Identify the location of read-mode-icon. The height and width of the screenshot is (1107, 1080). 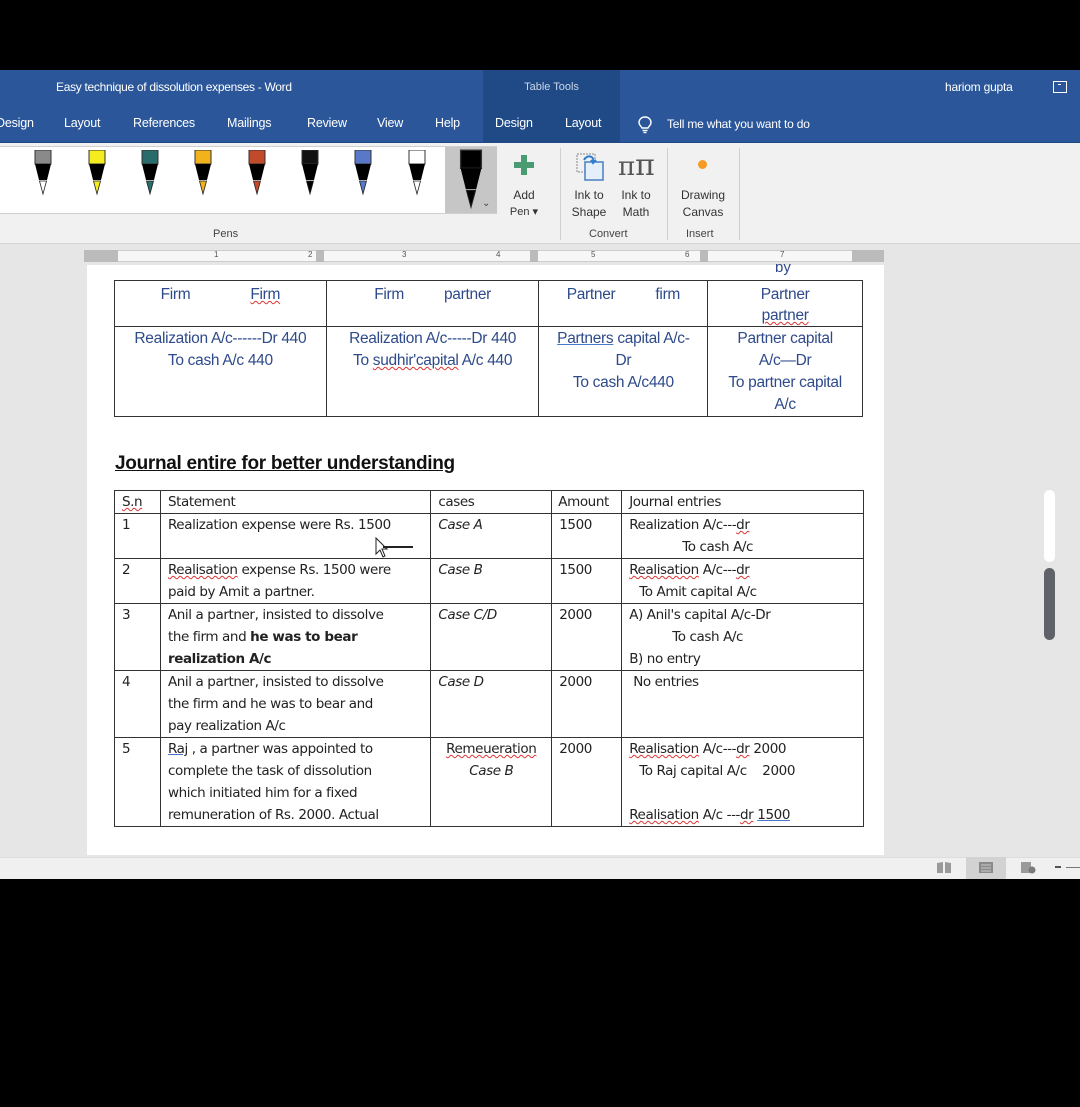
(944, 867).